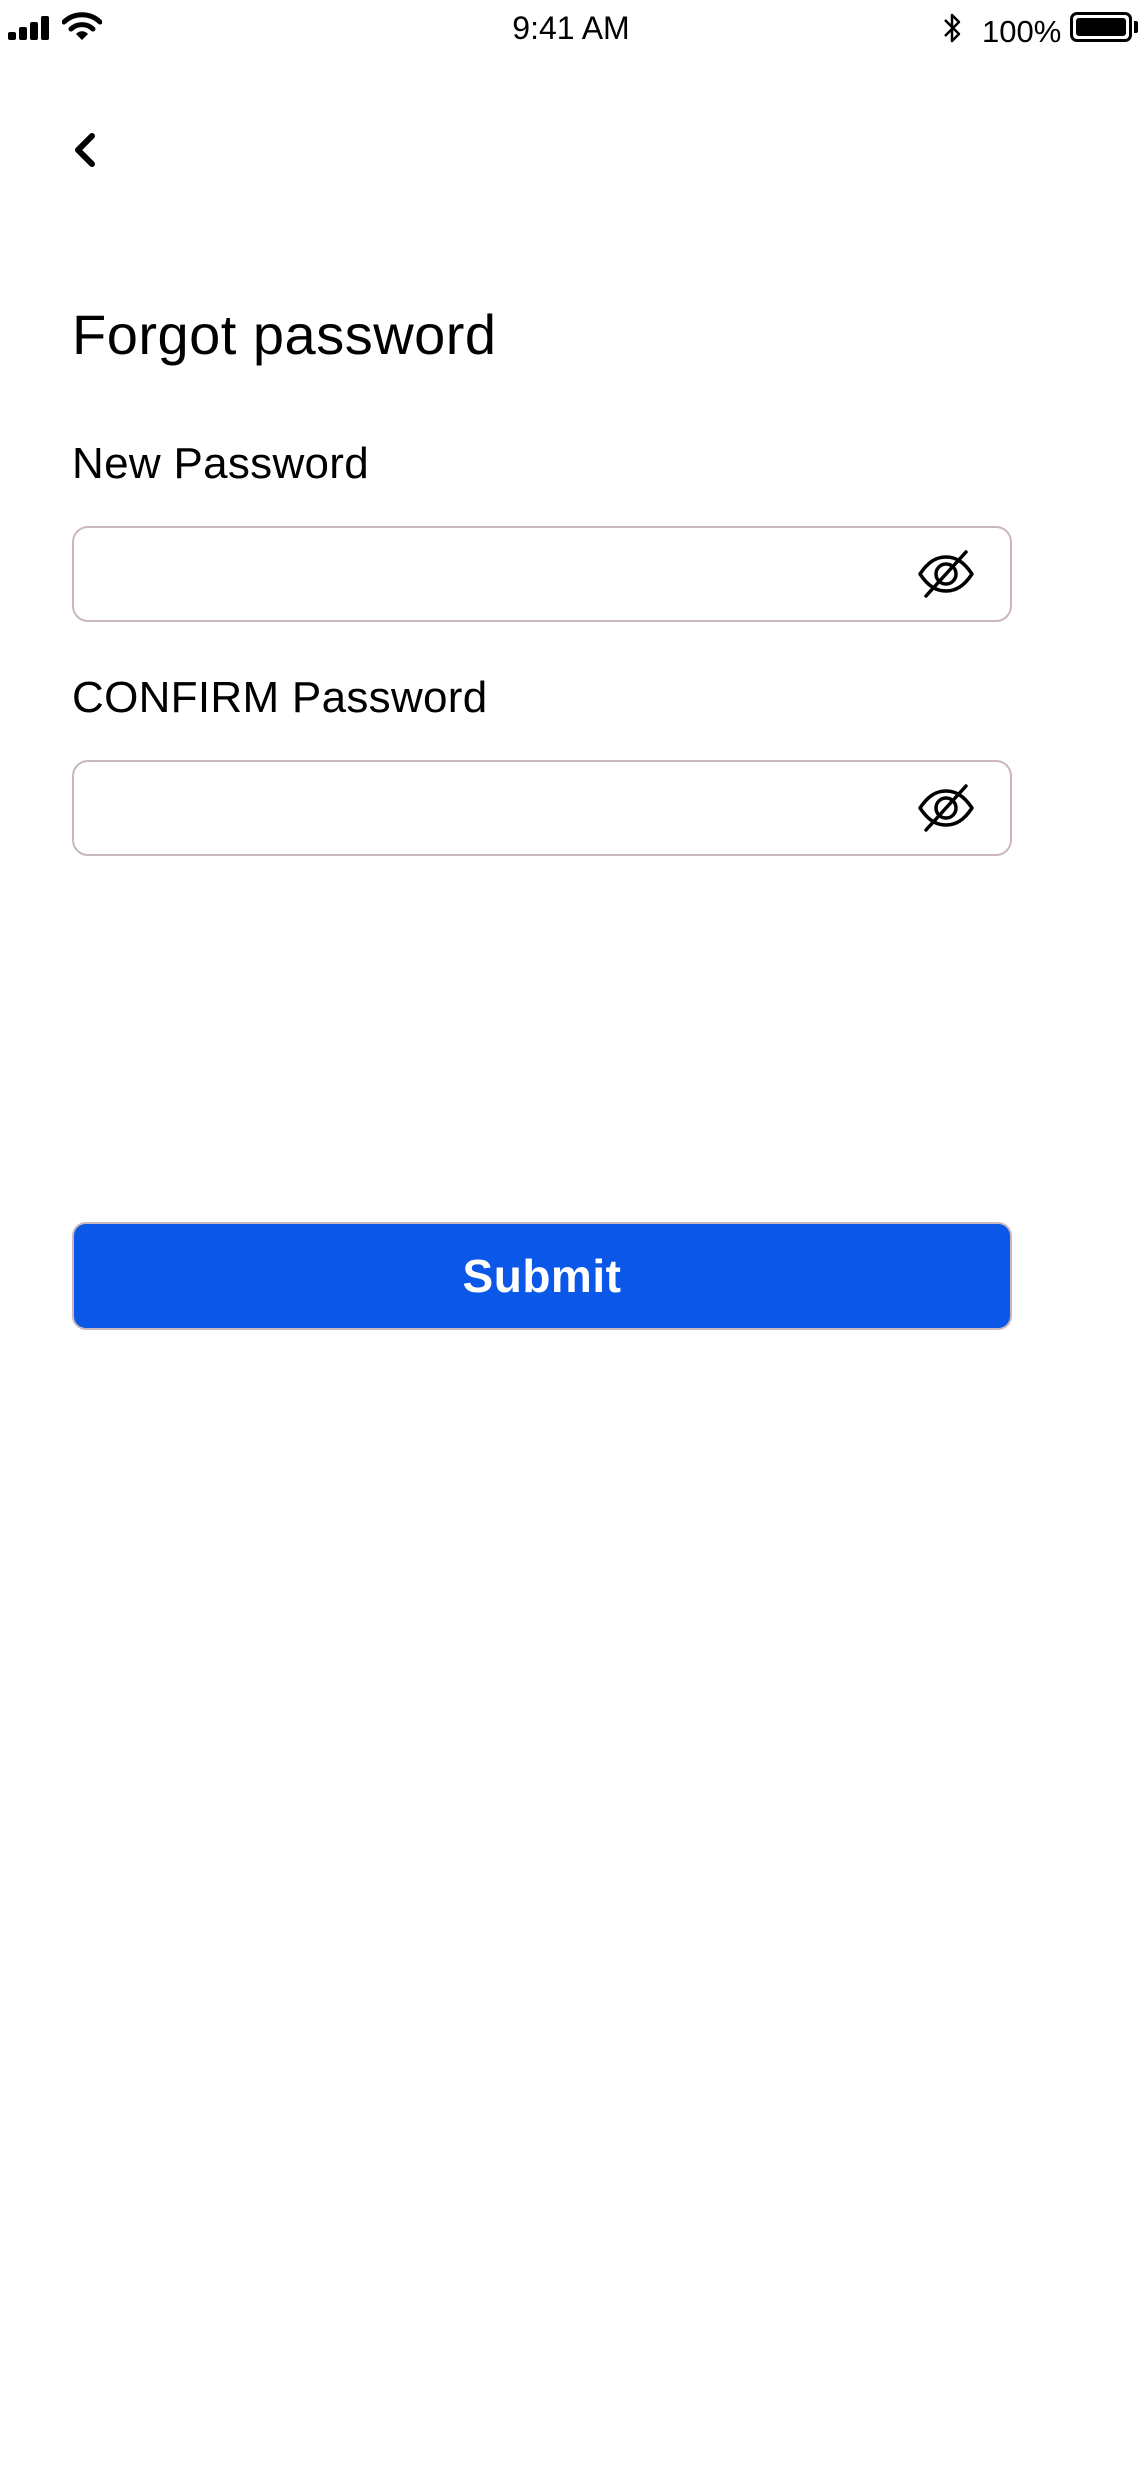 The height and width of the screenshot is (2470, 1142). I want to click on confirm-password-input, so click(506, 809).